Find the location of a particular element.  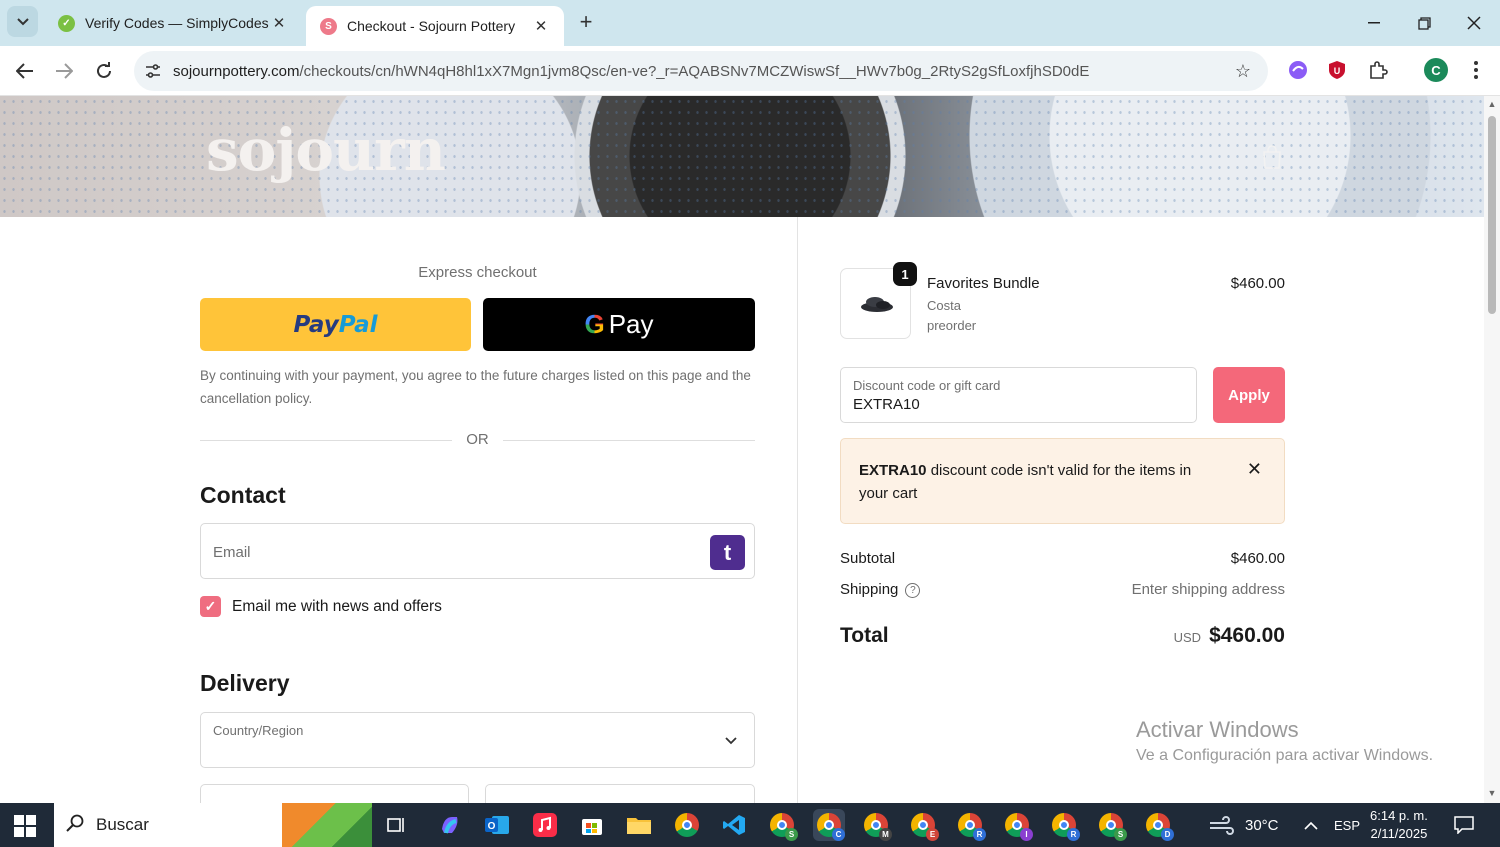

search-highlight-image is located at coordinates (327, 825).